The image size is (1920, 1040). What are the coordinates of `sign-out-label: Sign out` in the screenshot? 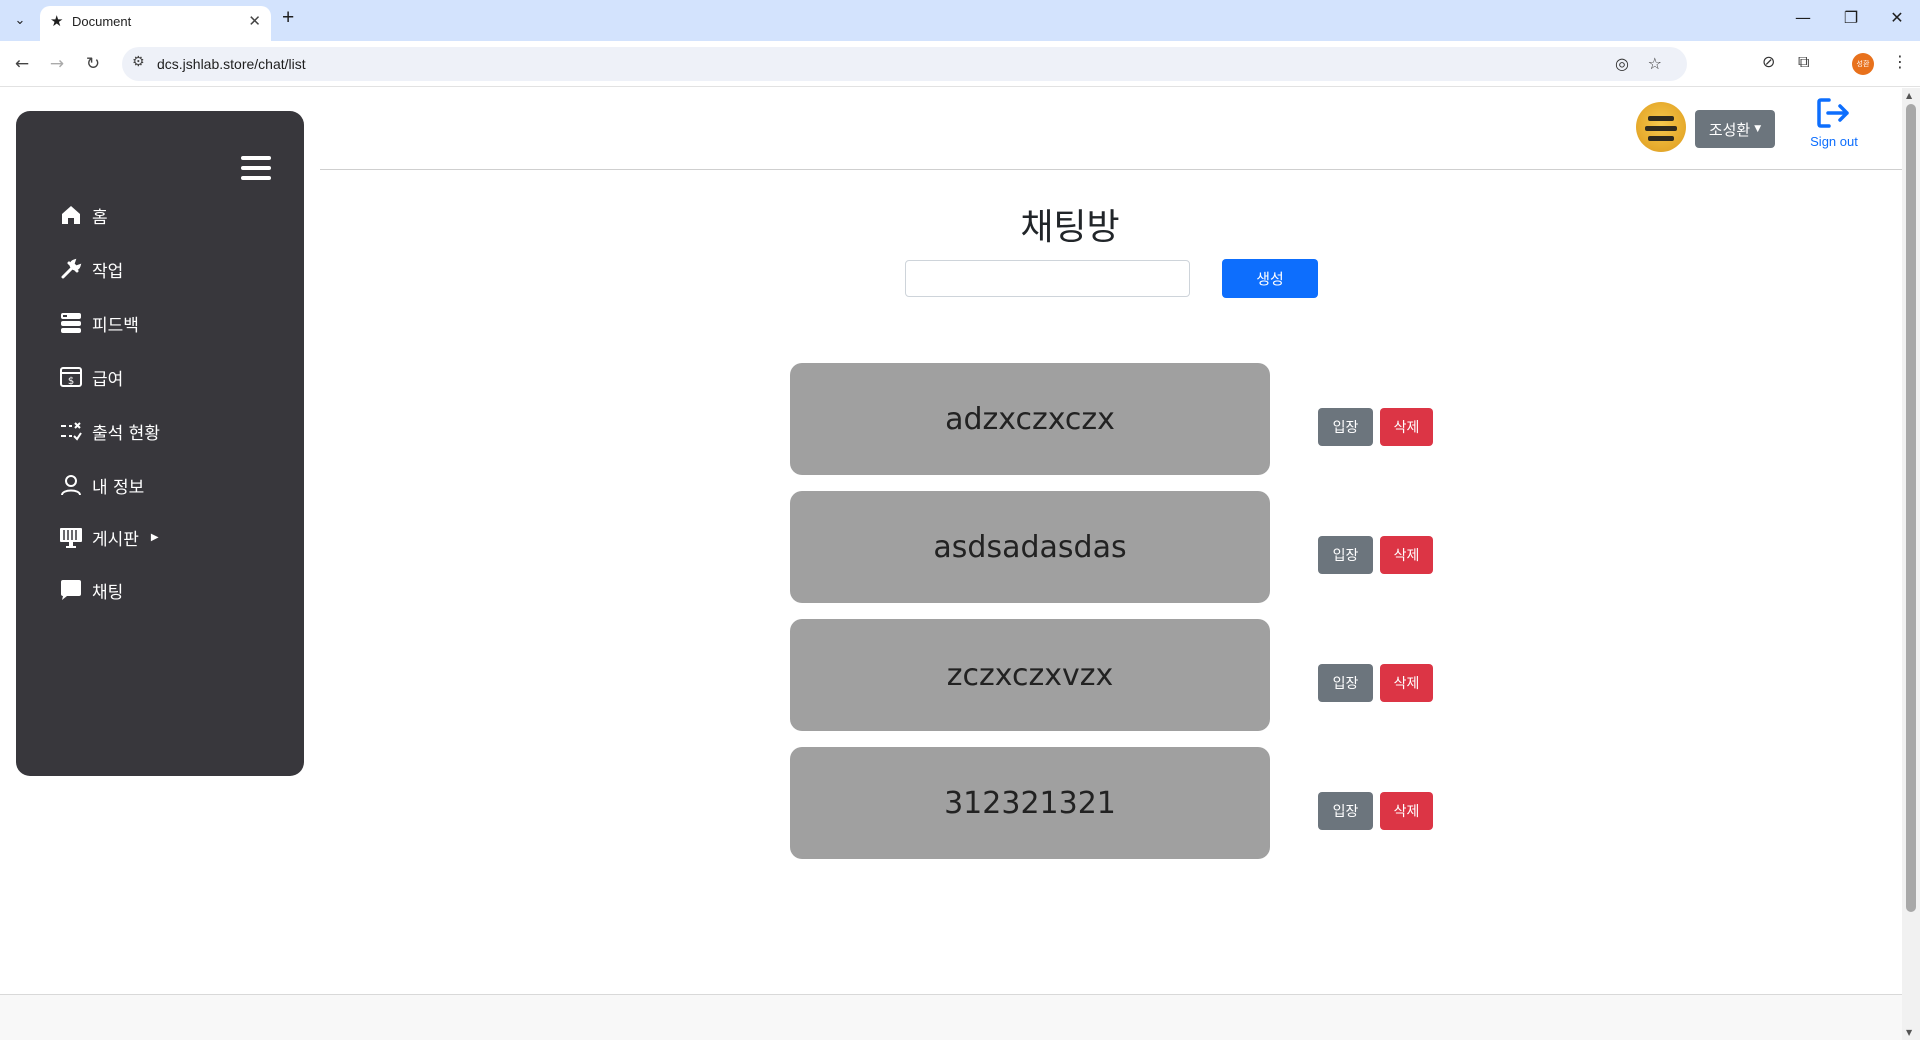 It's located at (1834, 141).